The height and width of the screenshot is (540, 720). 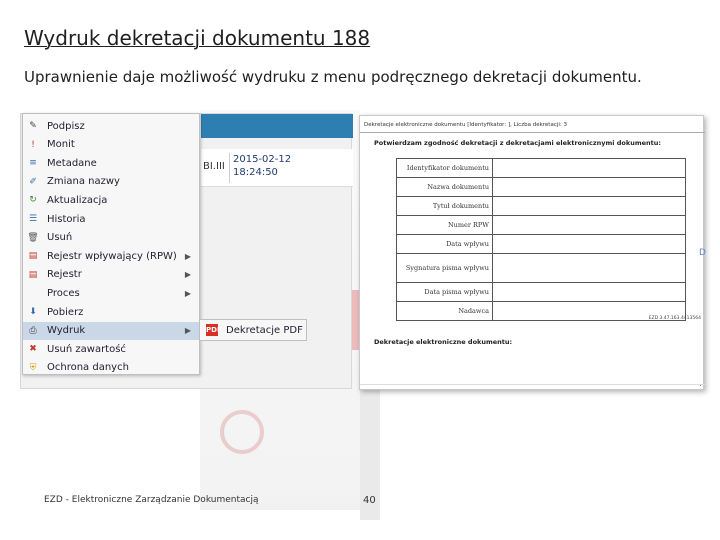 I want to click on history-icon: ☰, so click(x=33, y=219).